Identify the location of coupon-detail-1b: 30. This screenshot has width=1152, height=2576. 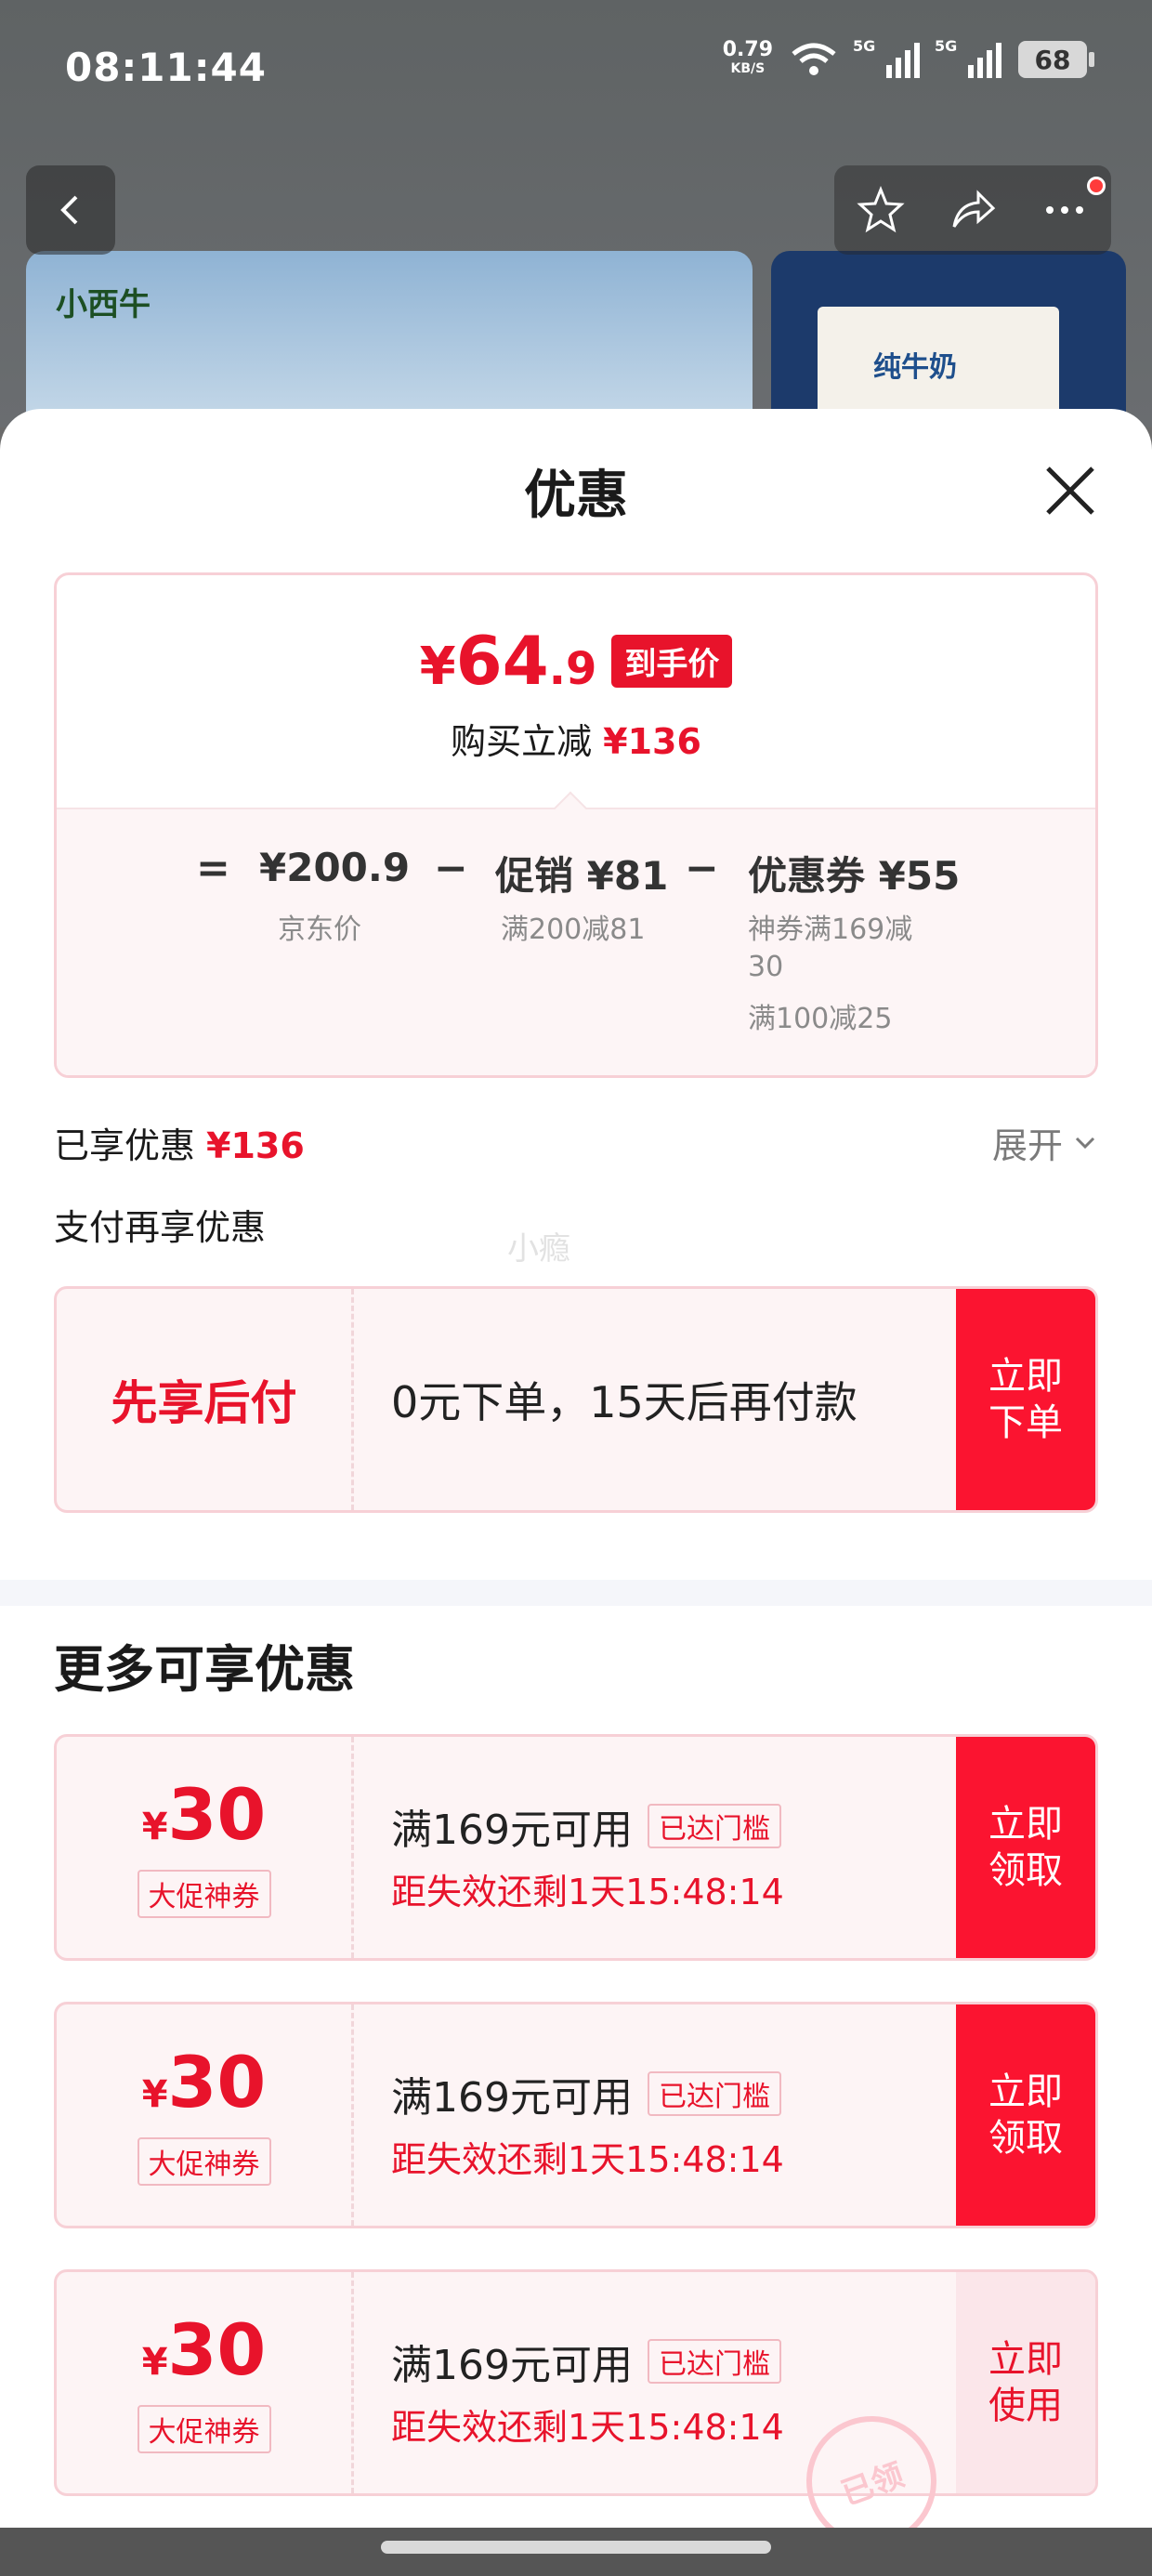
(766, 967).